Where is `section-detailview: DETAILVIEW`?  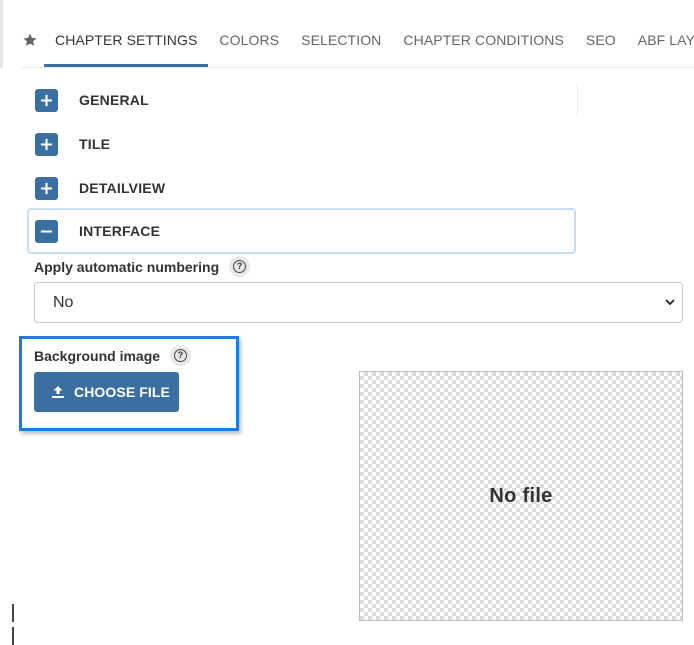
section-detailview: DETAILVIEW is located at coordinates (302, 188).